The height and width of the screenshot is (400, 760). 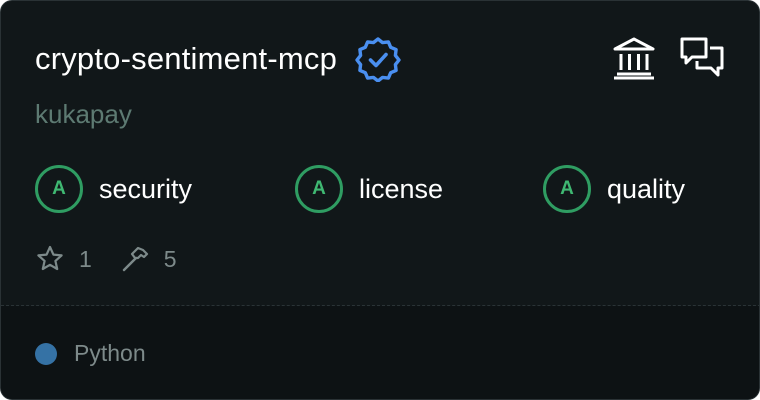 I want to click on score-label: security, so click(x=146, y=188).